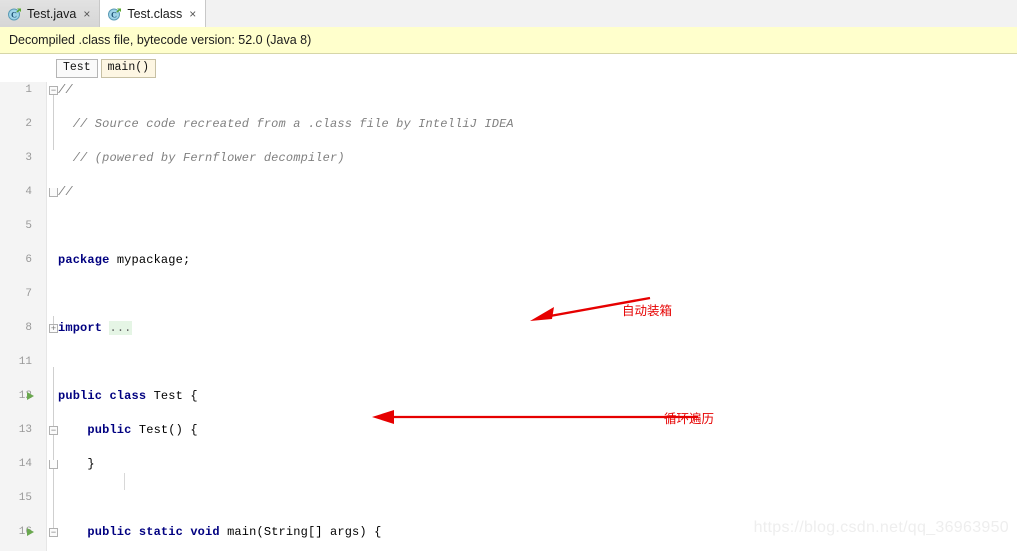 This screenshot has height=551, width=1017. What do you see at coordinates (128, 396) in the screenshot?
I see `code-text: public class Test {` at bounding box center [128, 396].